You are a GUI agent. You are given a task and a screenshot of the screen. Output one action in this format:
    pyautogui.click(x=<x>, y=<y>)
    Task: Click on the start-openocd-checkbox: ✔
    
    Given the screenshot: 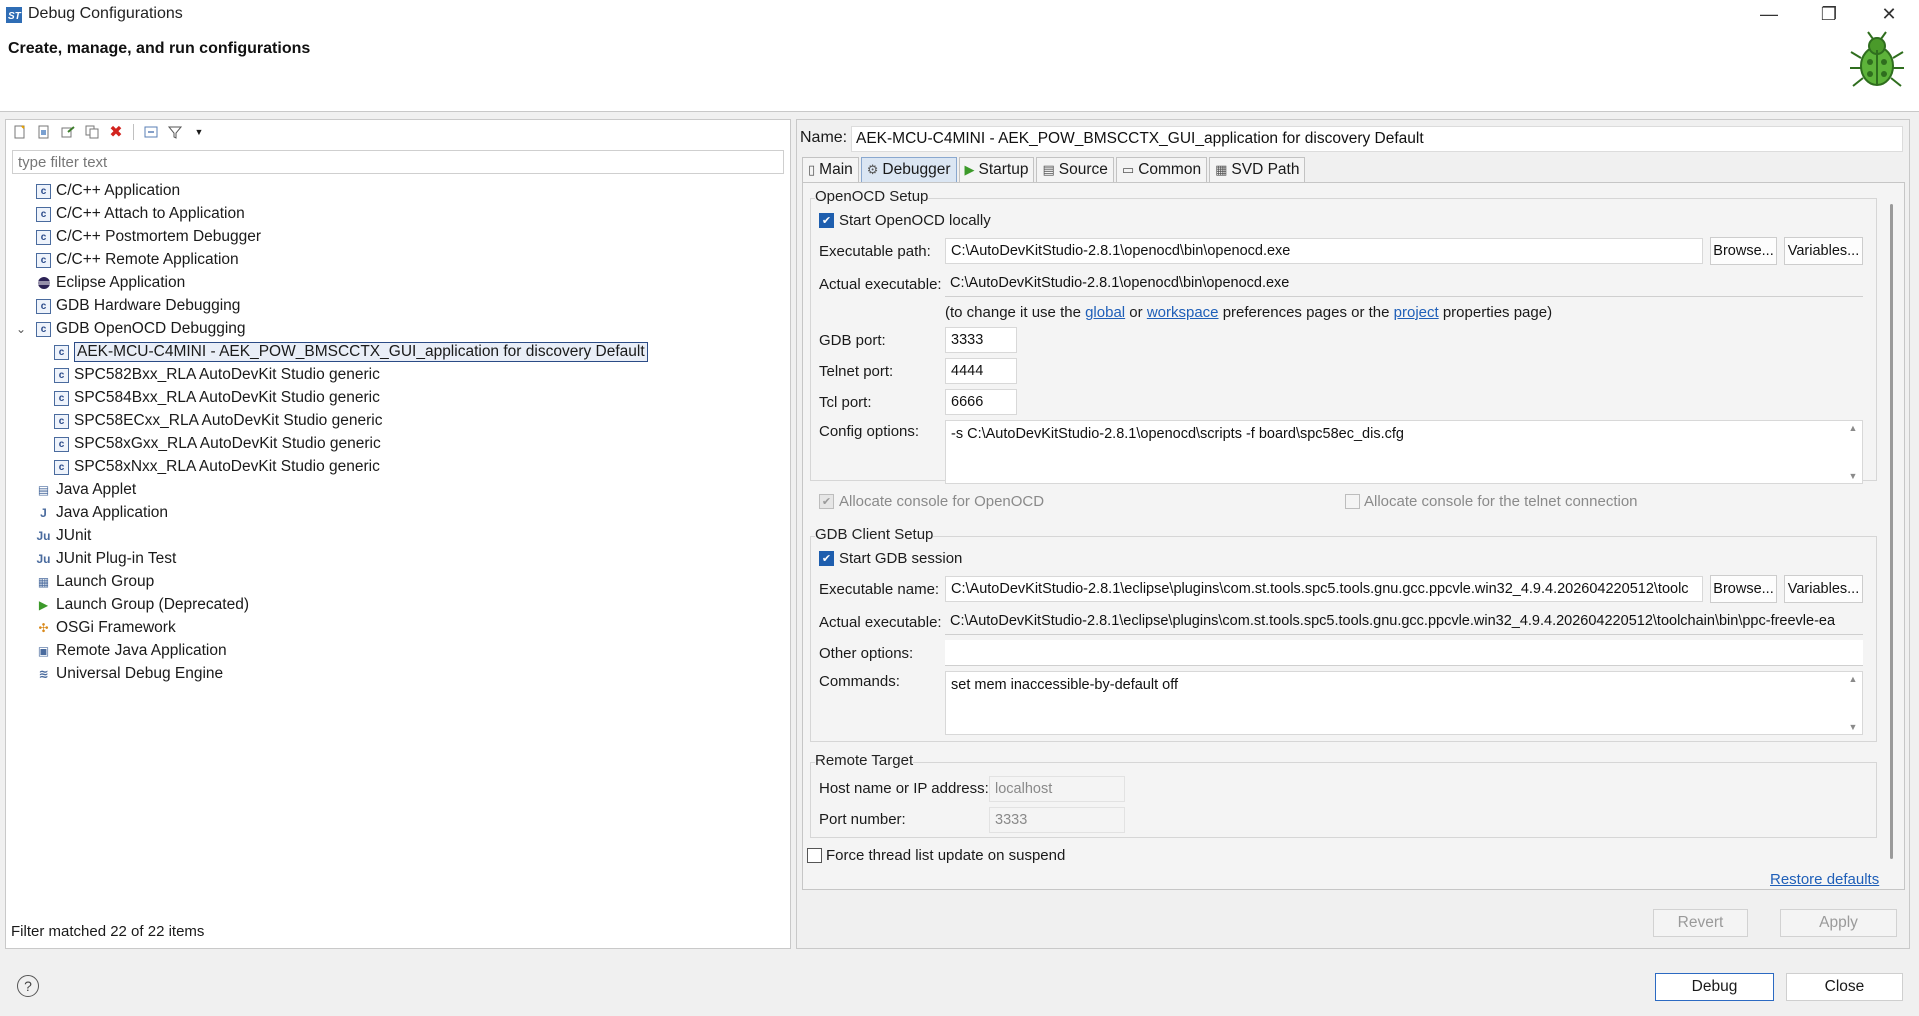 What is the action you would take?
    pyautogui.click(x=826, y=220)
    